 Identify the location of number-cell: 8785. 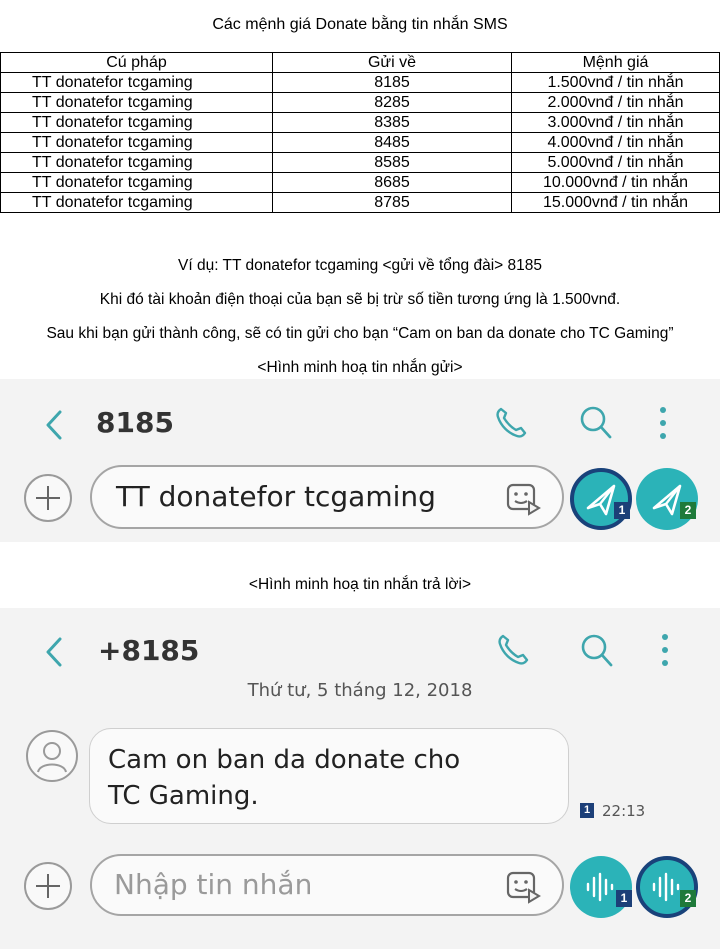
(392, 202).